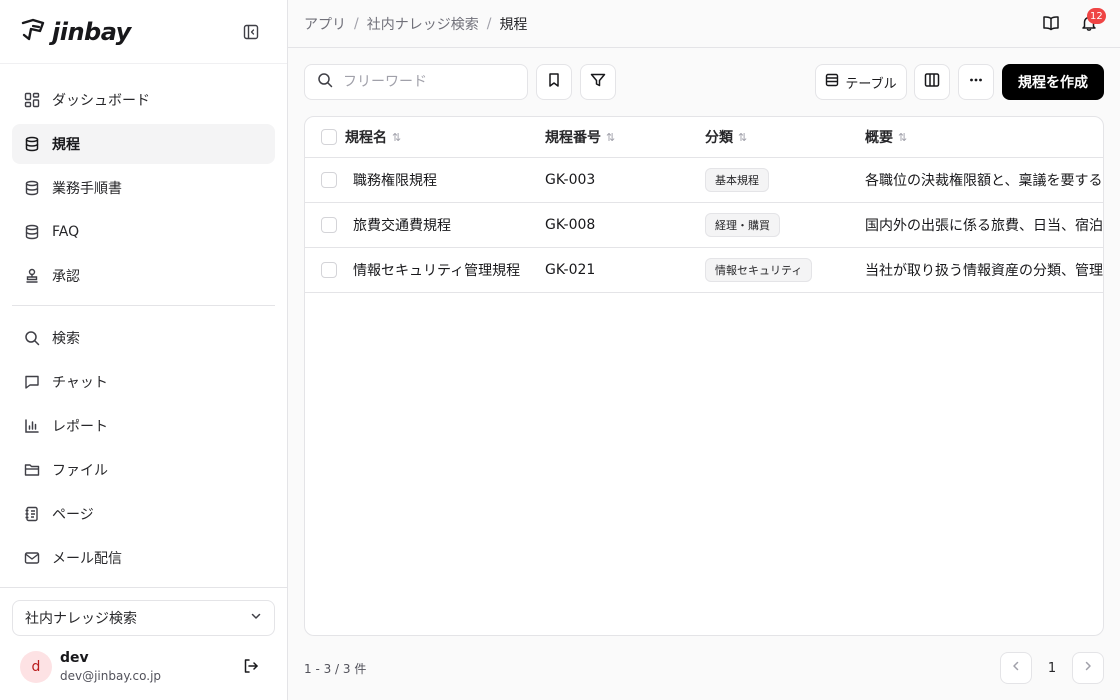 The image size is (1120, 700). I want to click on columns-button, so click(932, 82).